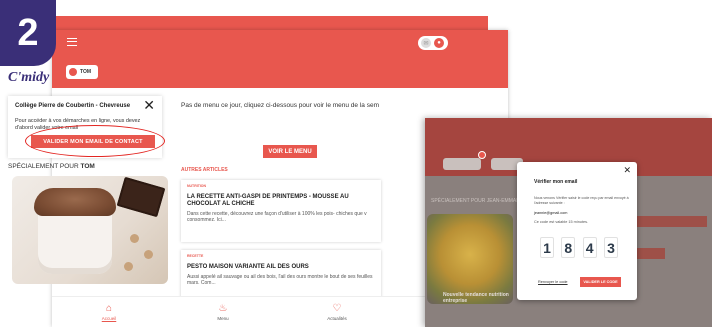 This screenshot has height=327, width=712. Describe the element at coordinates (223, 308) in the screenshot. I see `chef-hat-icon: ♨` at that location.